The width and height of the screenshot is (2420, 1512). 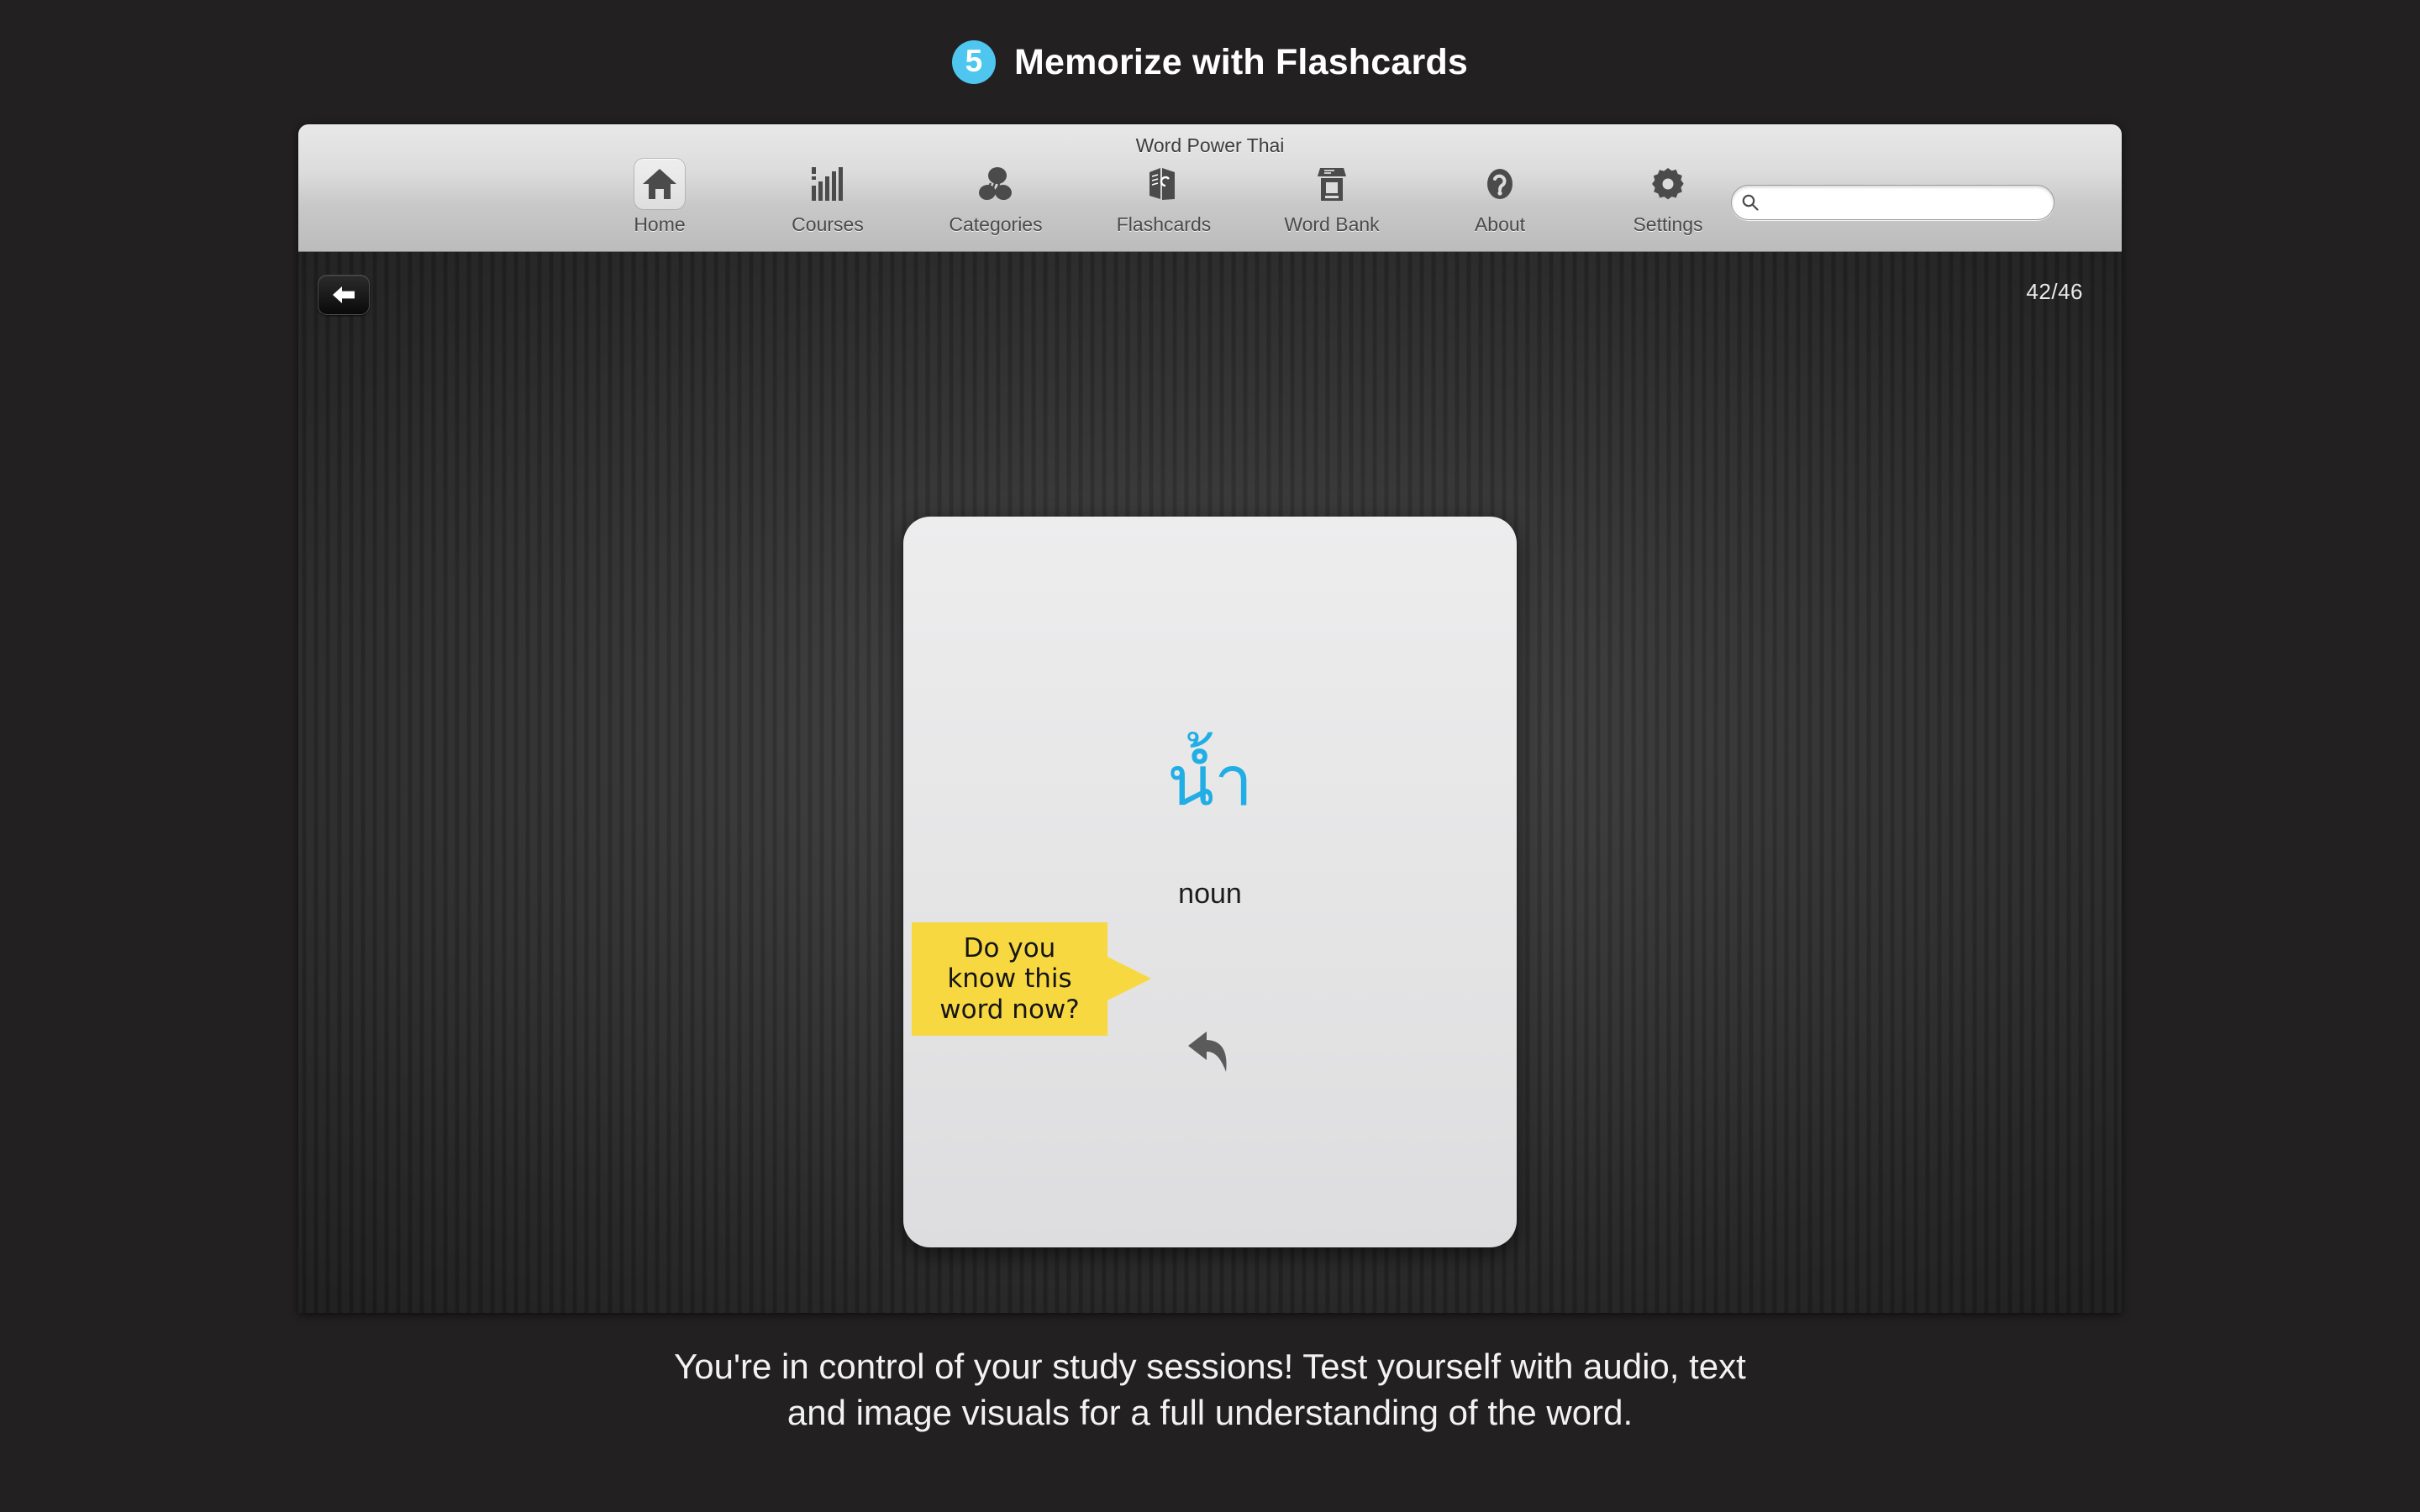 I want to click on toolbar-item-categories: Categories, so click(x=996, y=197).